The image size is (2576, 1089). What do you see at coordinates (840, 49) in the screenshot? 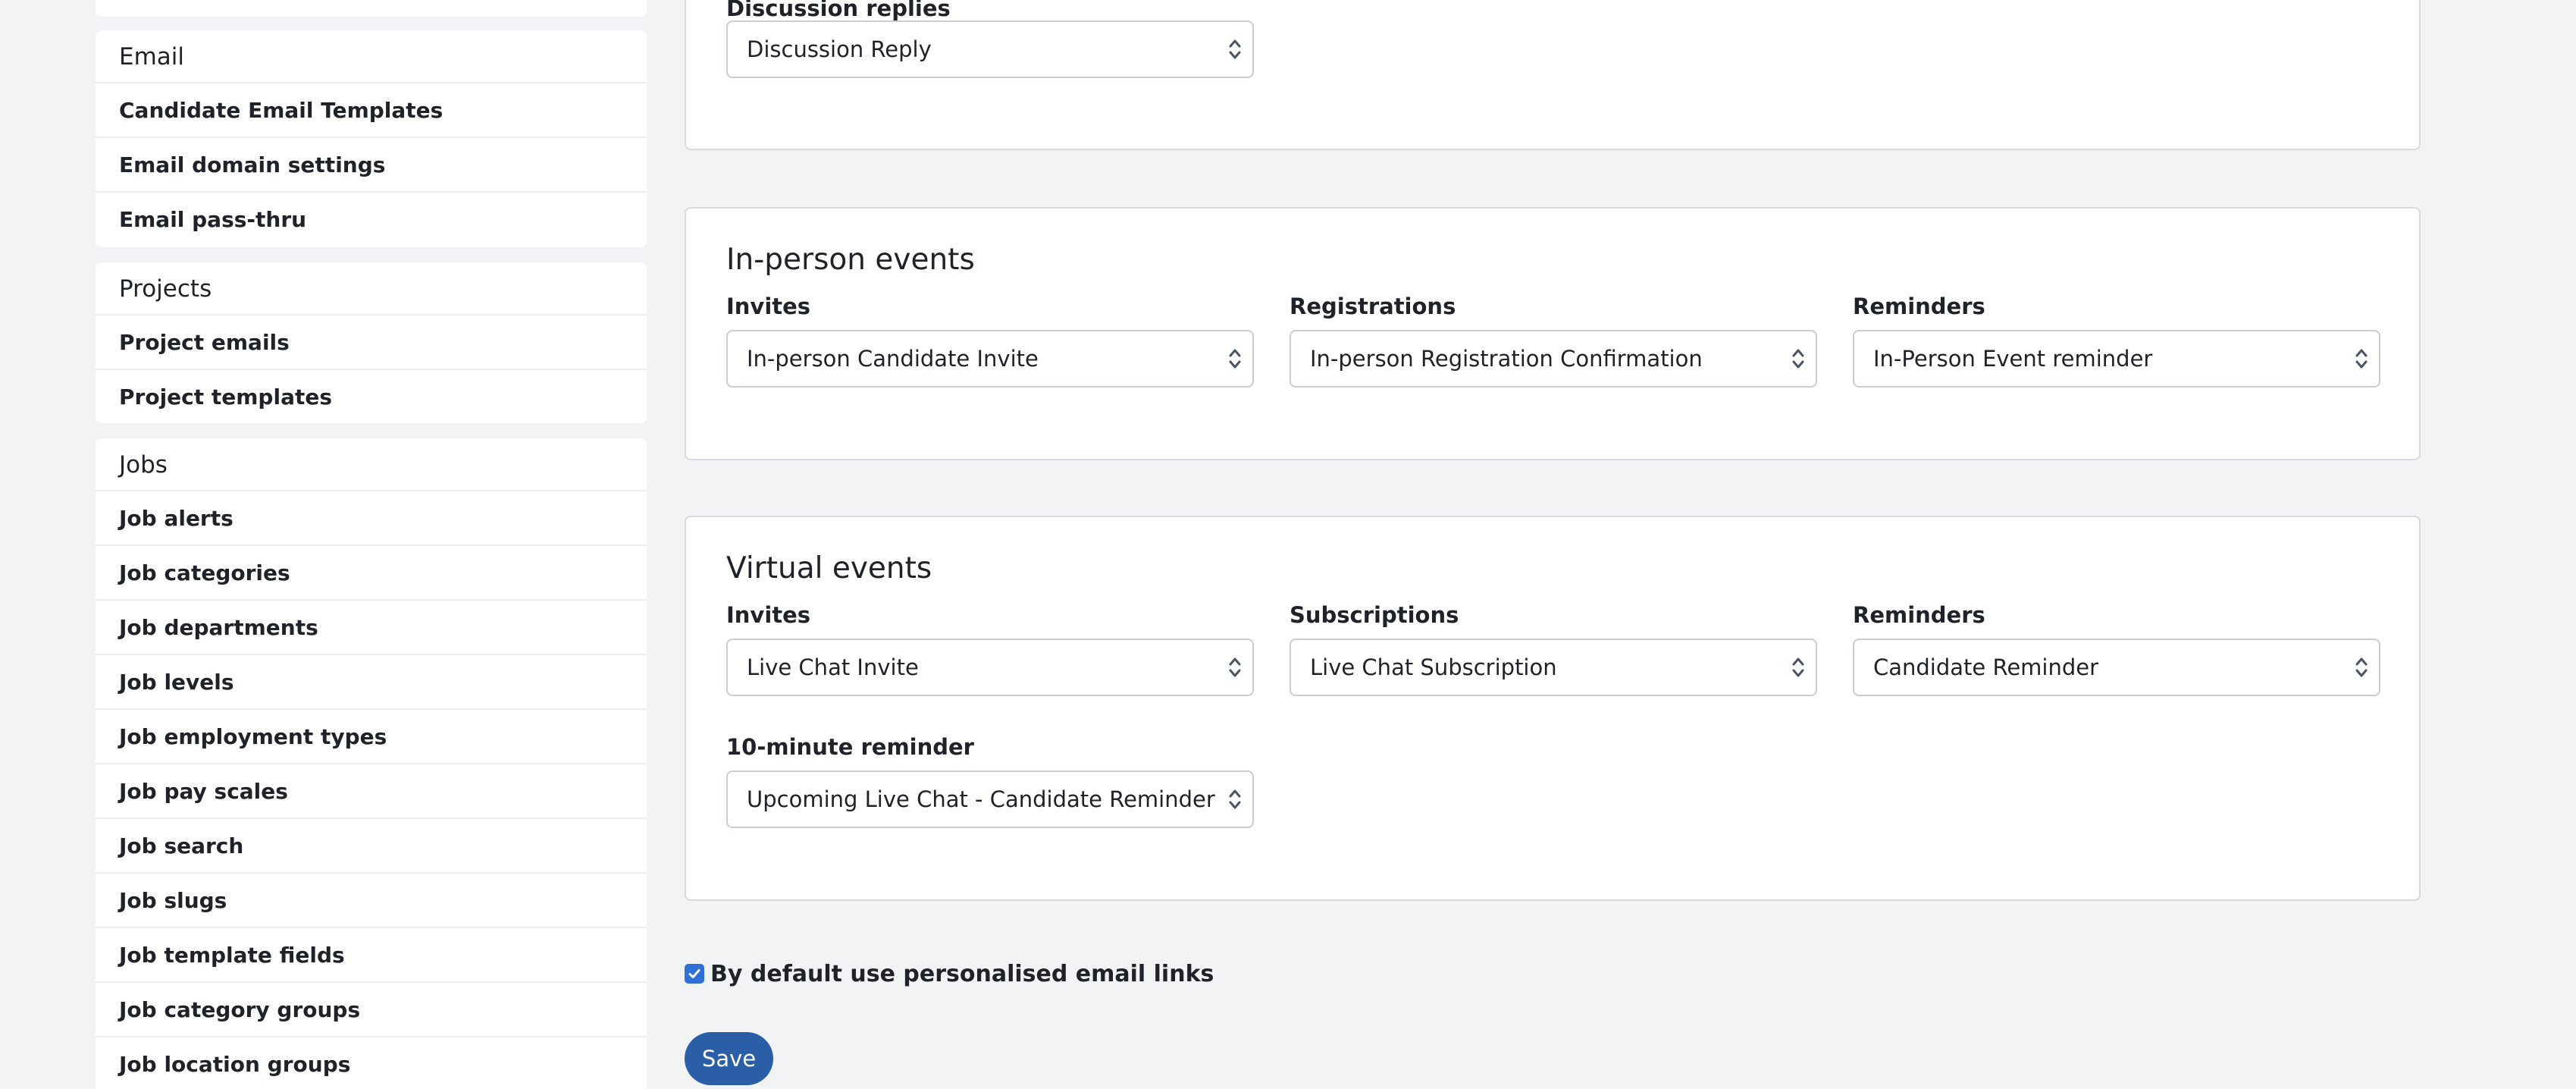
I see `select-value: Discussion Reply` at bounding box center [840, 49].